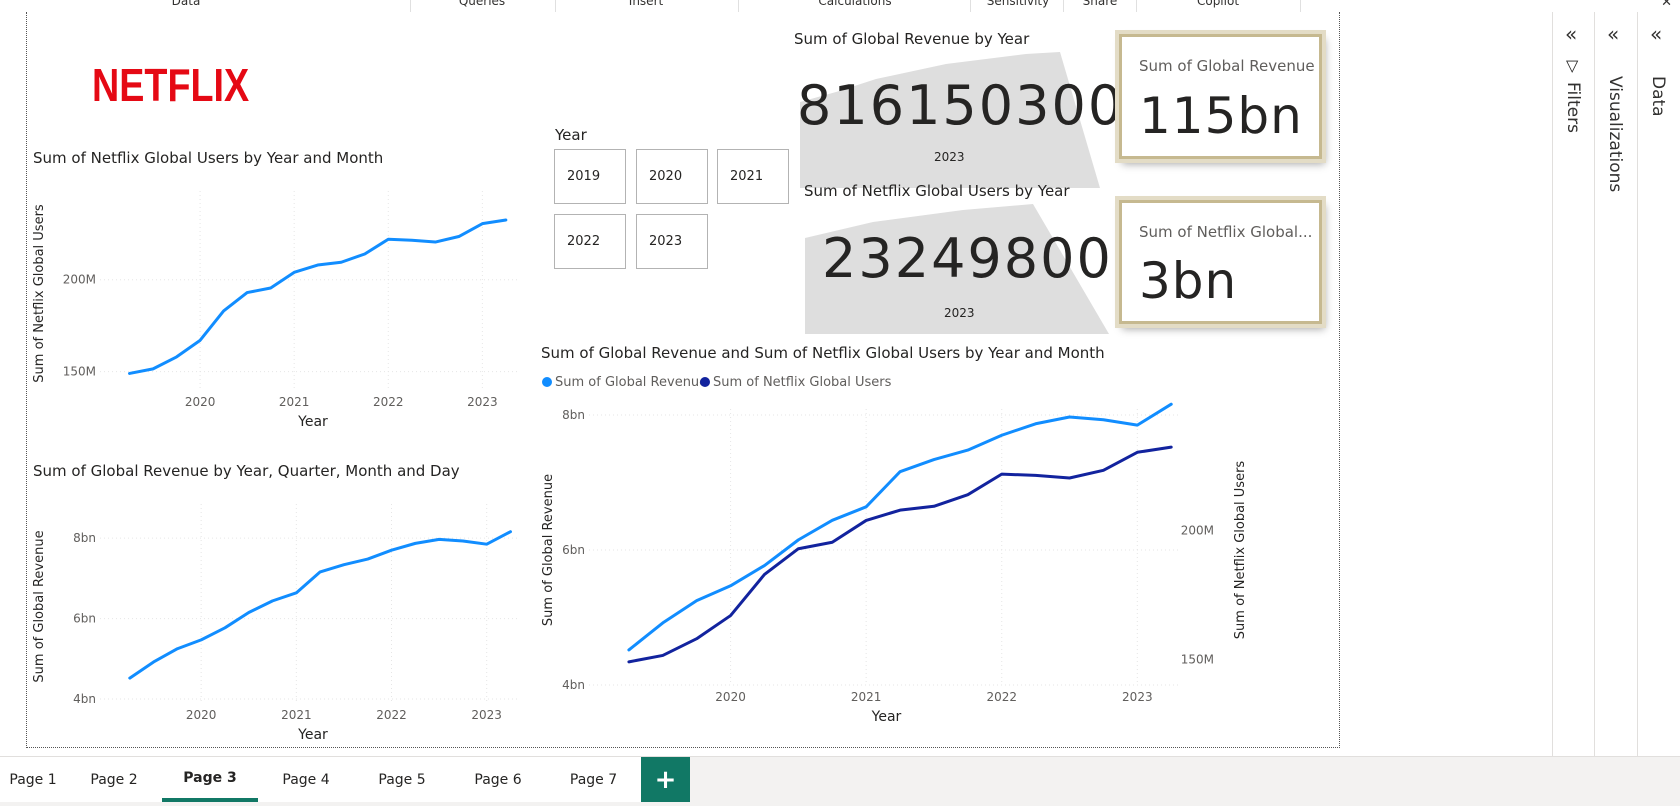  I want to click on kpi-revenue-value: 115bn, so click(1221, 116).